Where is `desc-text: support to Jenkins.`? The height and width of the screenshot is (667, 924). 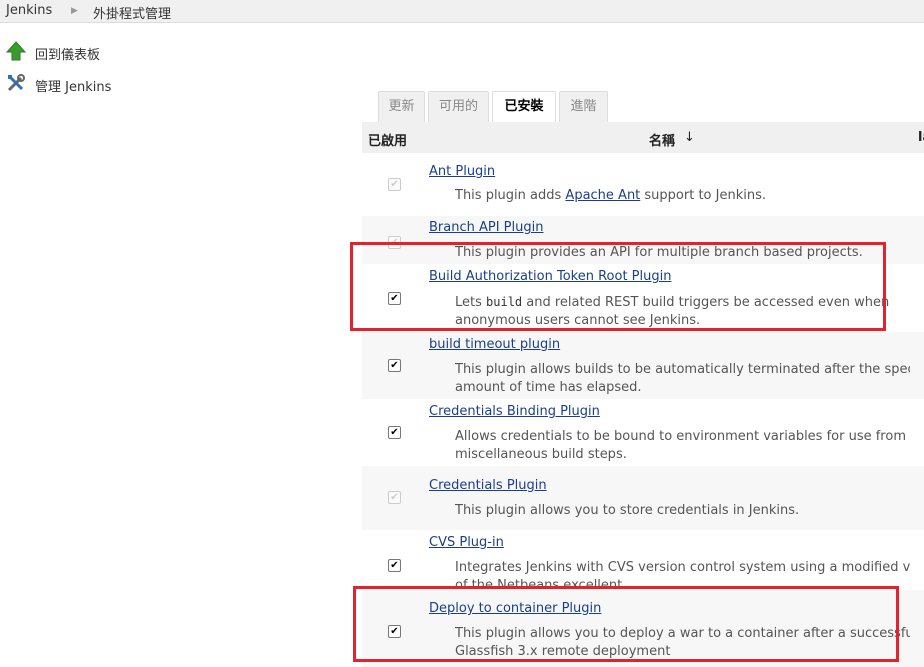 desc-text: support to Jenkins. is located at coordinates (703, 195).